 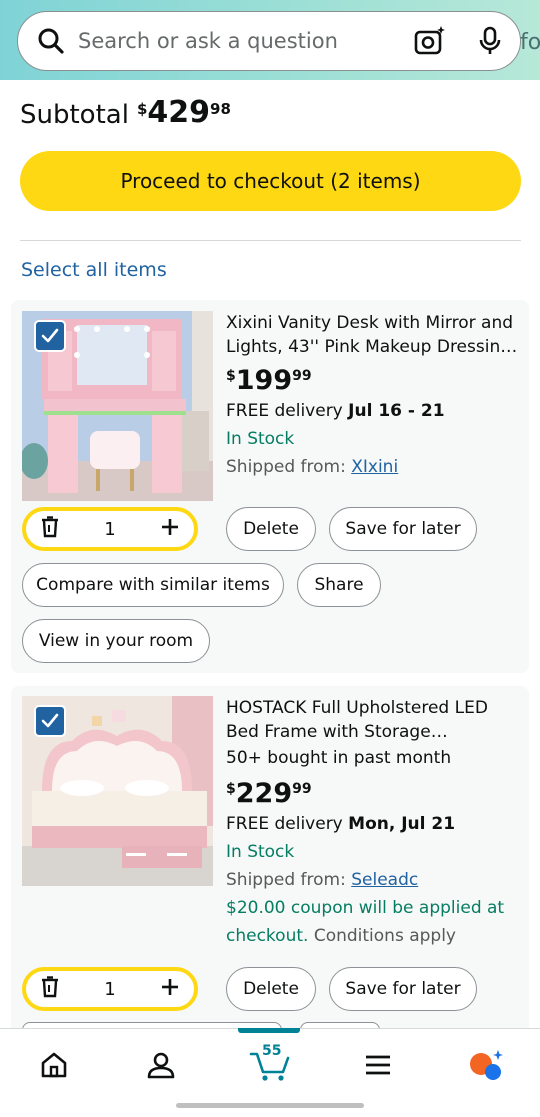 What do you see at coordinates (378, 1065) in the screenshot?
I see `menu-icon` at bounding box center [378, 1065].